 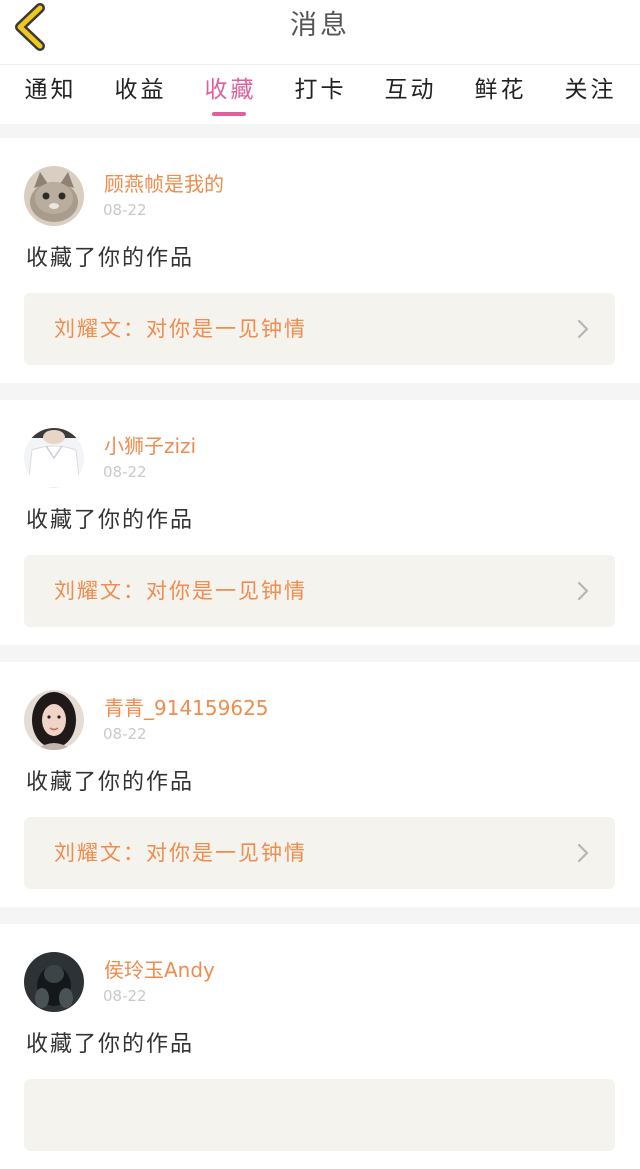 I want to click on avatar-woman-image, so click(x=54, y=720).